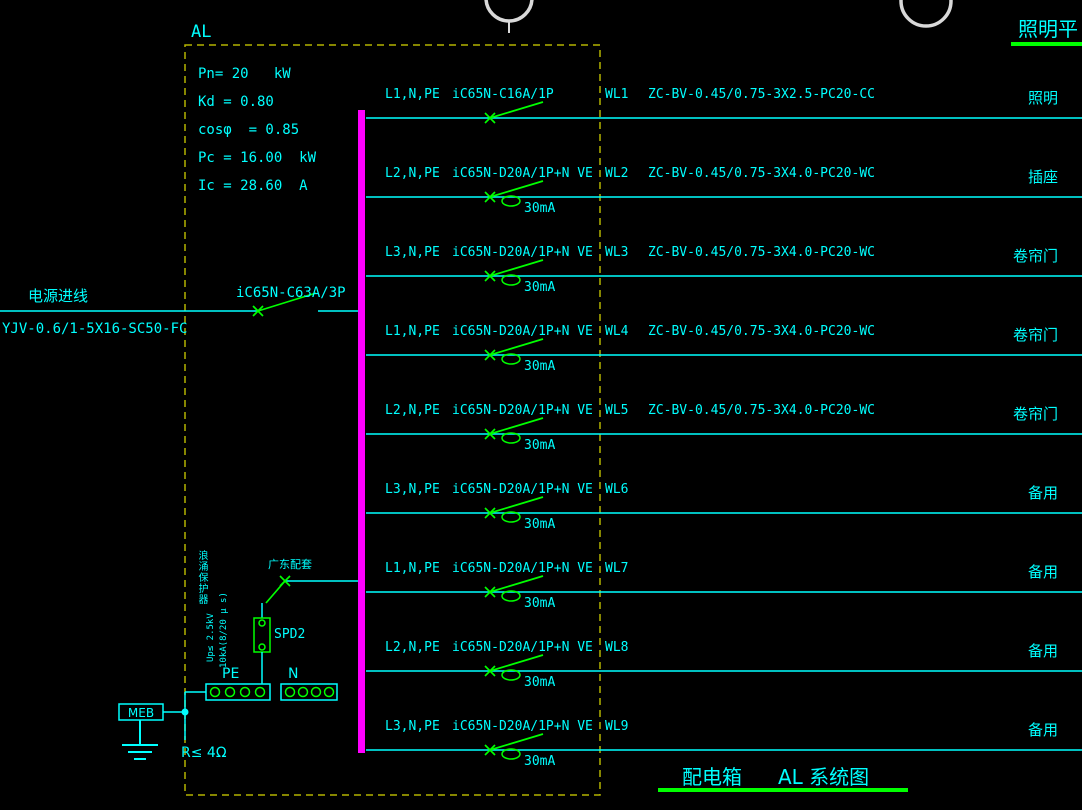  What do you see at coordinates (1046, 44) in the screenshot?
I see `title-underline` at bounding box center [1046, 44].